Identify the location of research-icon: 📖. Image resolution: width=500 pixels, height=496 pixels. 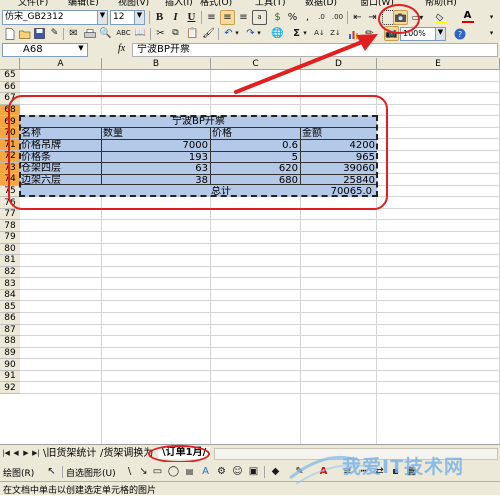
(140, 33).